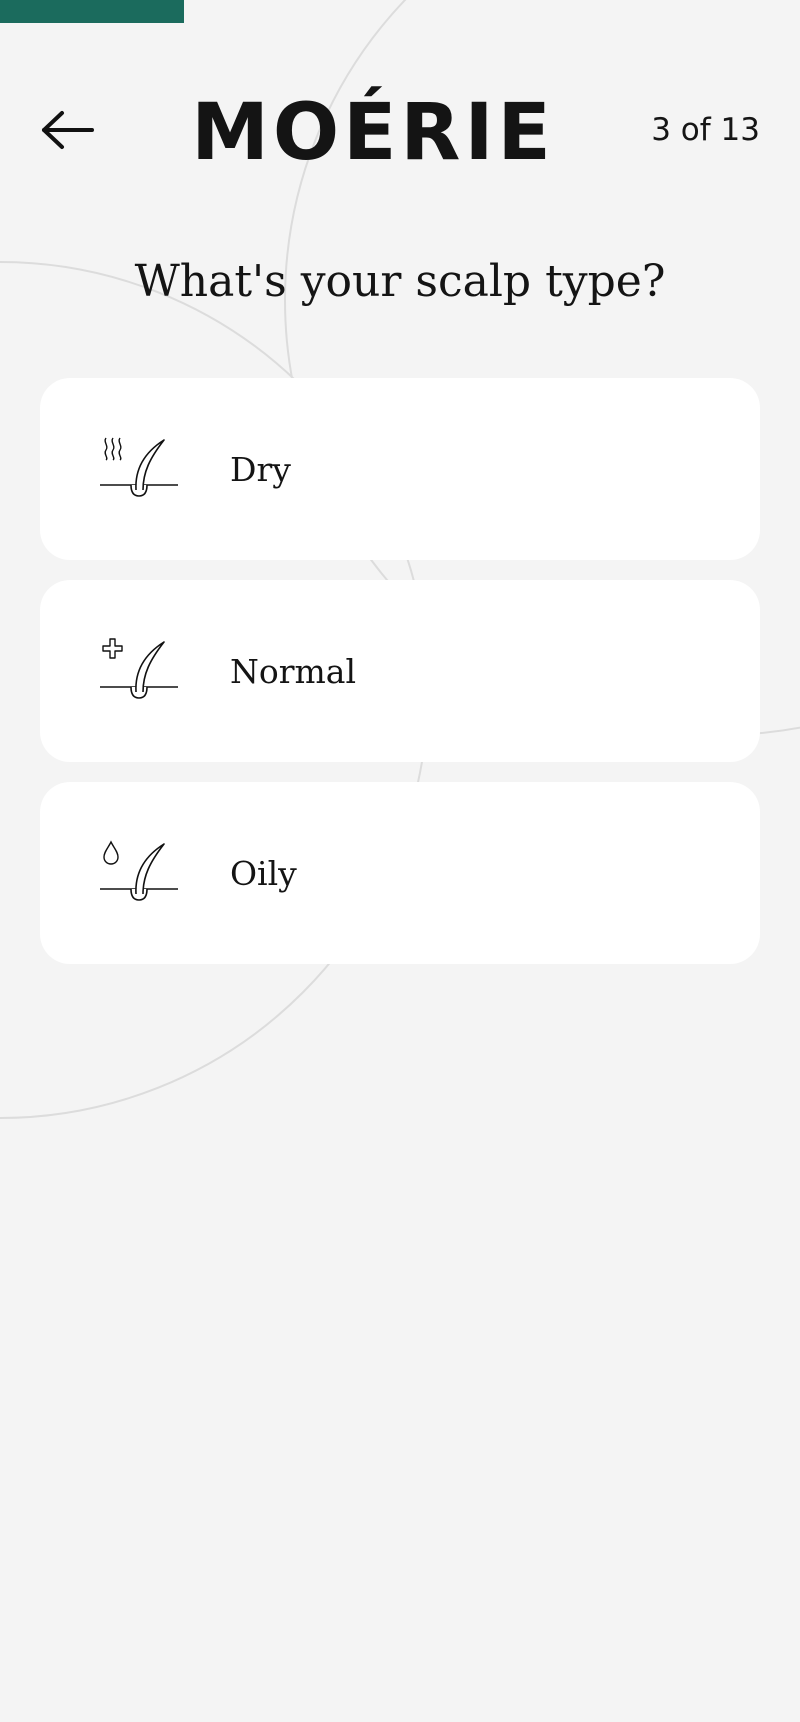 The image size is (800, 1722). Describe the element at coordinates (293, 671) in the screenshot. I see `option-label: Normal` at that location.